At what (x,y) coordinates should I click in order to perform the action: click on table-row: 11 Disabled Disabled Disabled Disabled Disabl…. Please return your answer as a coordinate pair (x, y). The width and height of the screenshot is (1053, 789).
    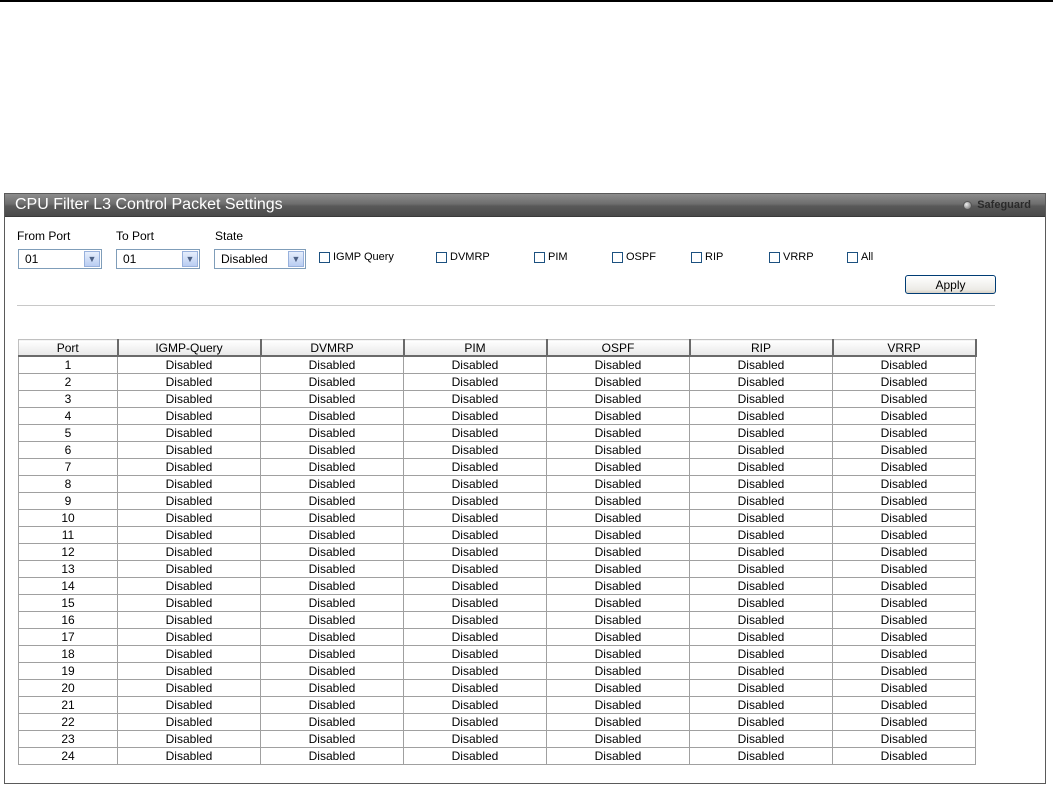
    Looking at the image, I should click on (497, 535).